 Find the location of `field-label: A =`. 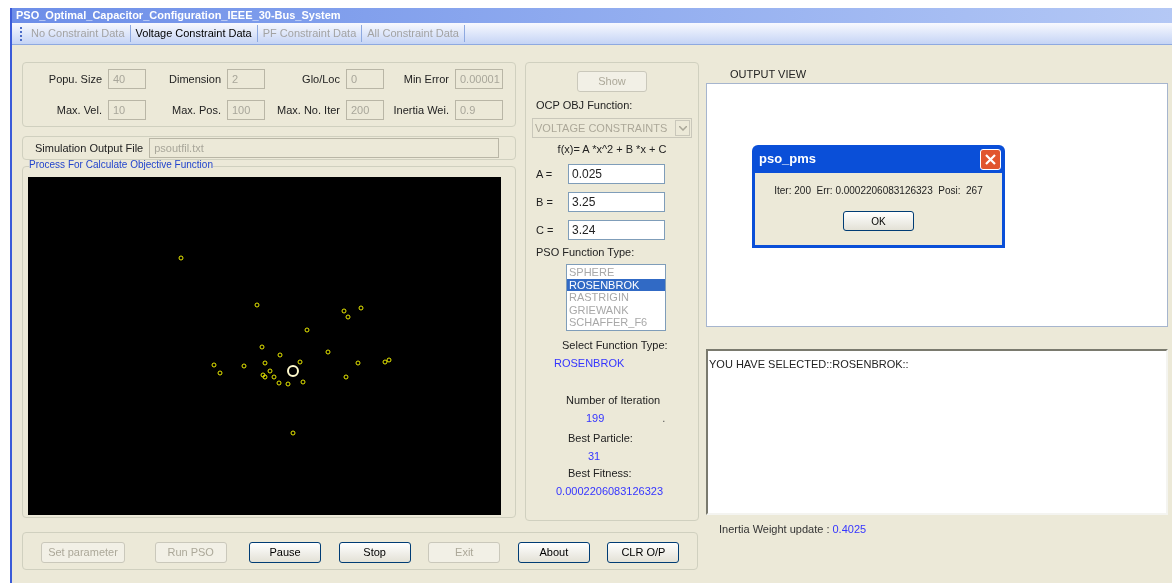

field-label: A = is located at coordinates (545, 174).